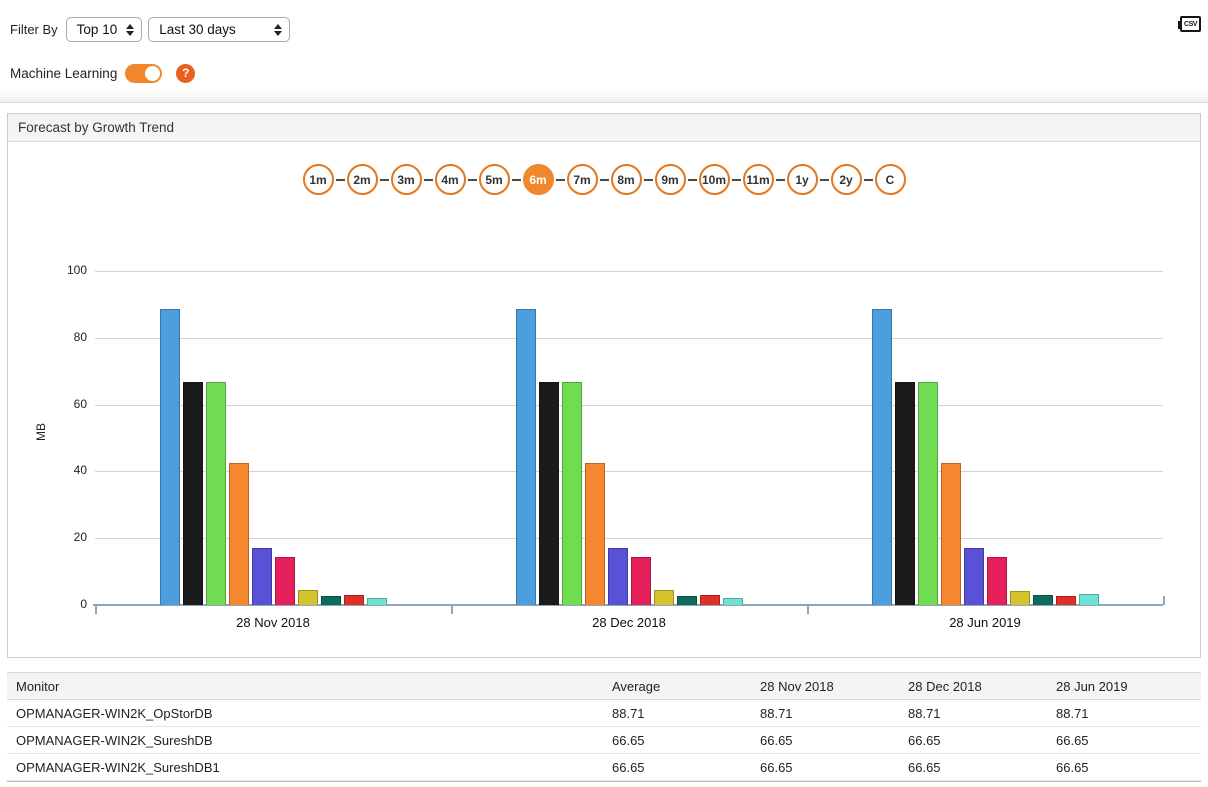  I want to click on range-button-3m: 3m, so click(406, 179).